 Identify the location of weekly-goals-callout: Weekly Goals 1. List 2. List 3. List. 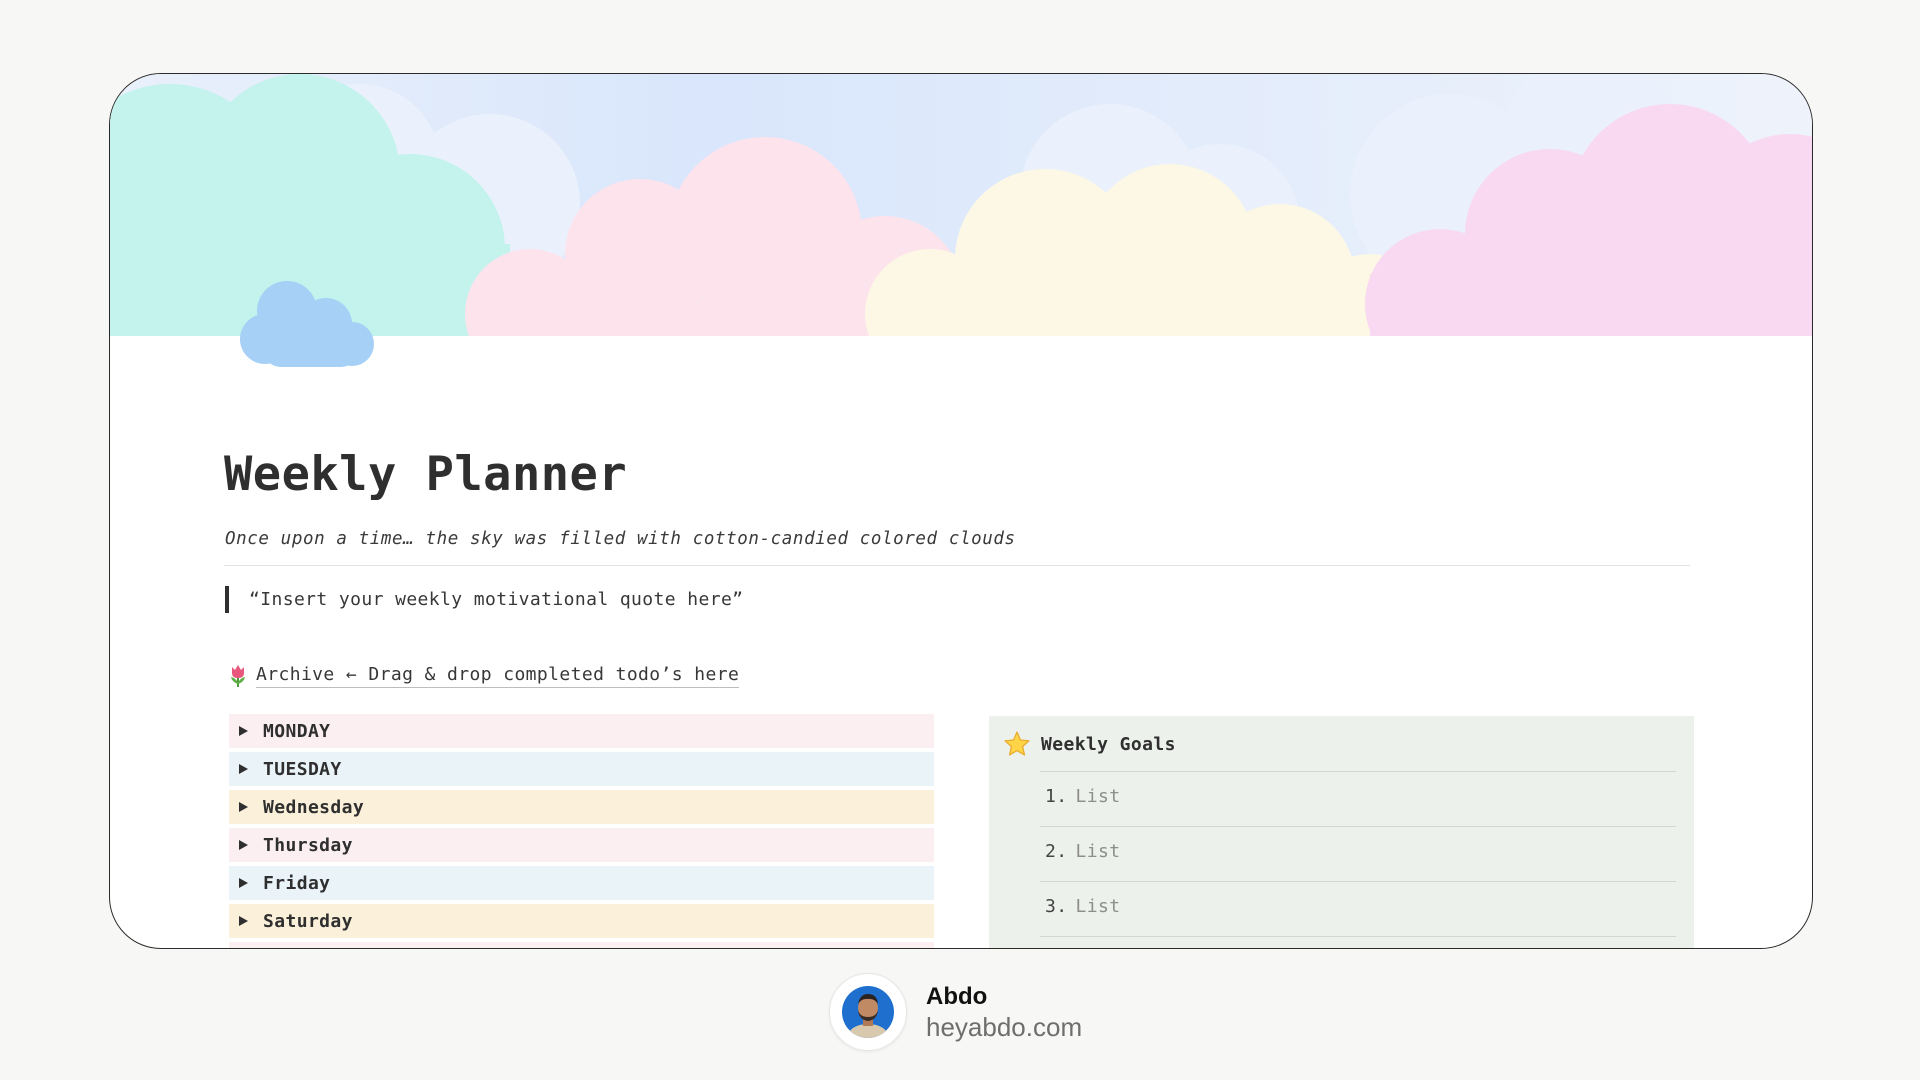
(1341, 832).